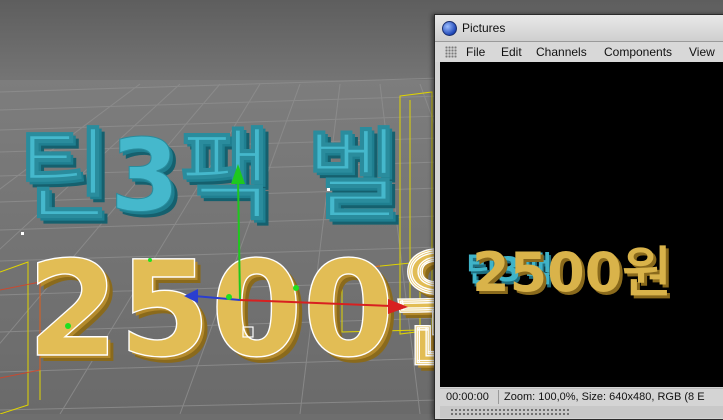  Describe the element at coordinates (449, 28) in the screenshot. I see `app-sphere-icon` at that location.